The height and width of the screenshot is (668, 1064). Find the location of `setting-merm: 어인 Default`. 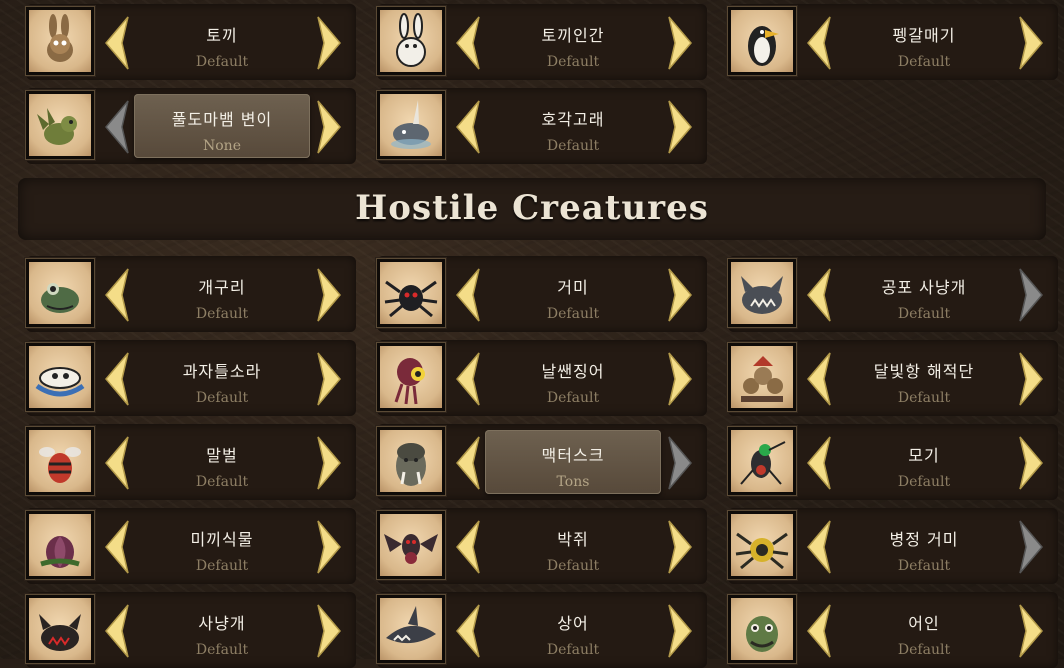

setting-merm: 어인 Default is located at coordinates (895, 630).